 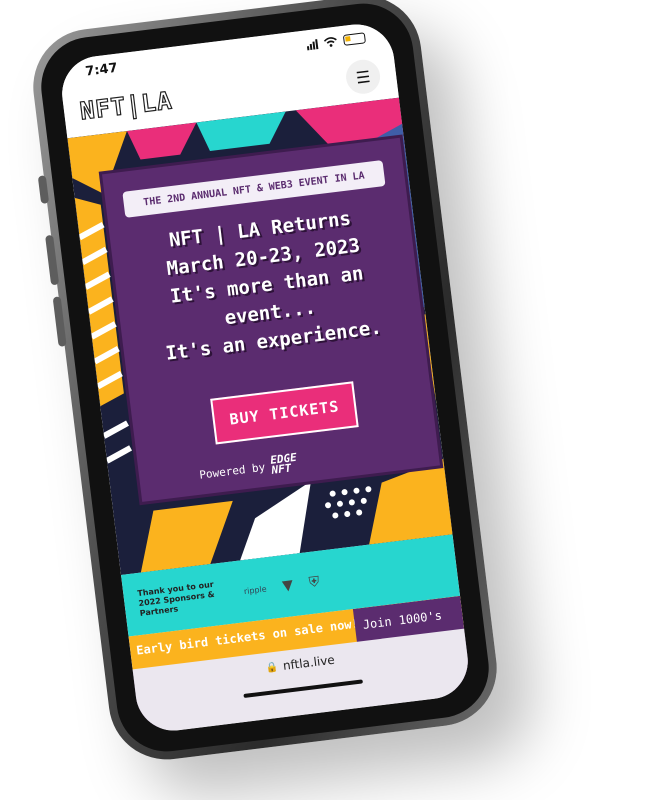 I want to click on action-button, so click(x=43, y=189).